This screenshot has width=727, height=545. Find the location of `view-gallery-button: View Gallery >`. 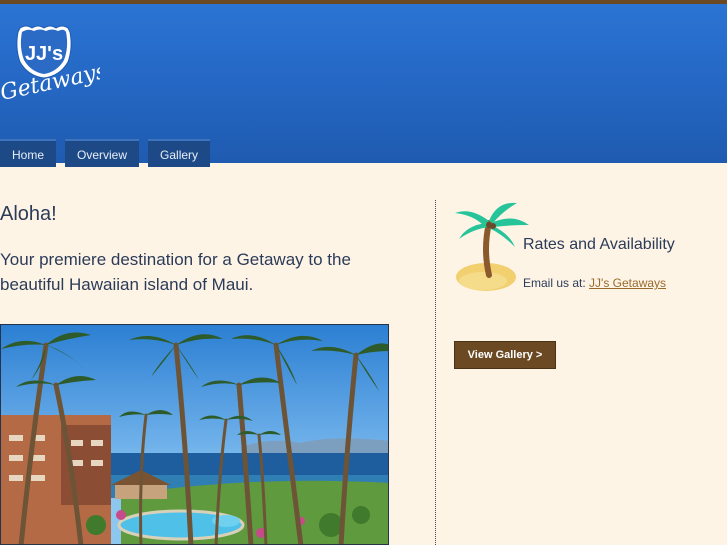

view-gallery-button: View Gallery > is located at coordinates (505, 355).